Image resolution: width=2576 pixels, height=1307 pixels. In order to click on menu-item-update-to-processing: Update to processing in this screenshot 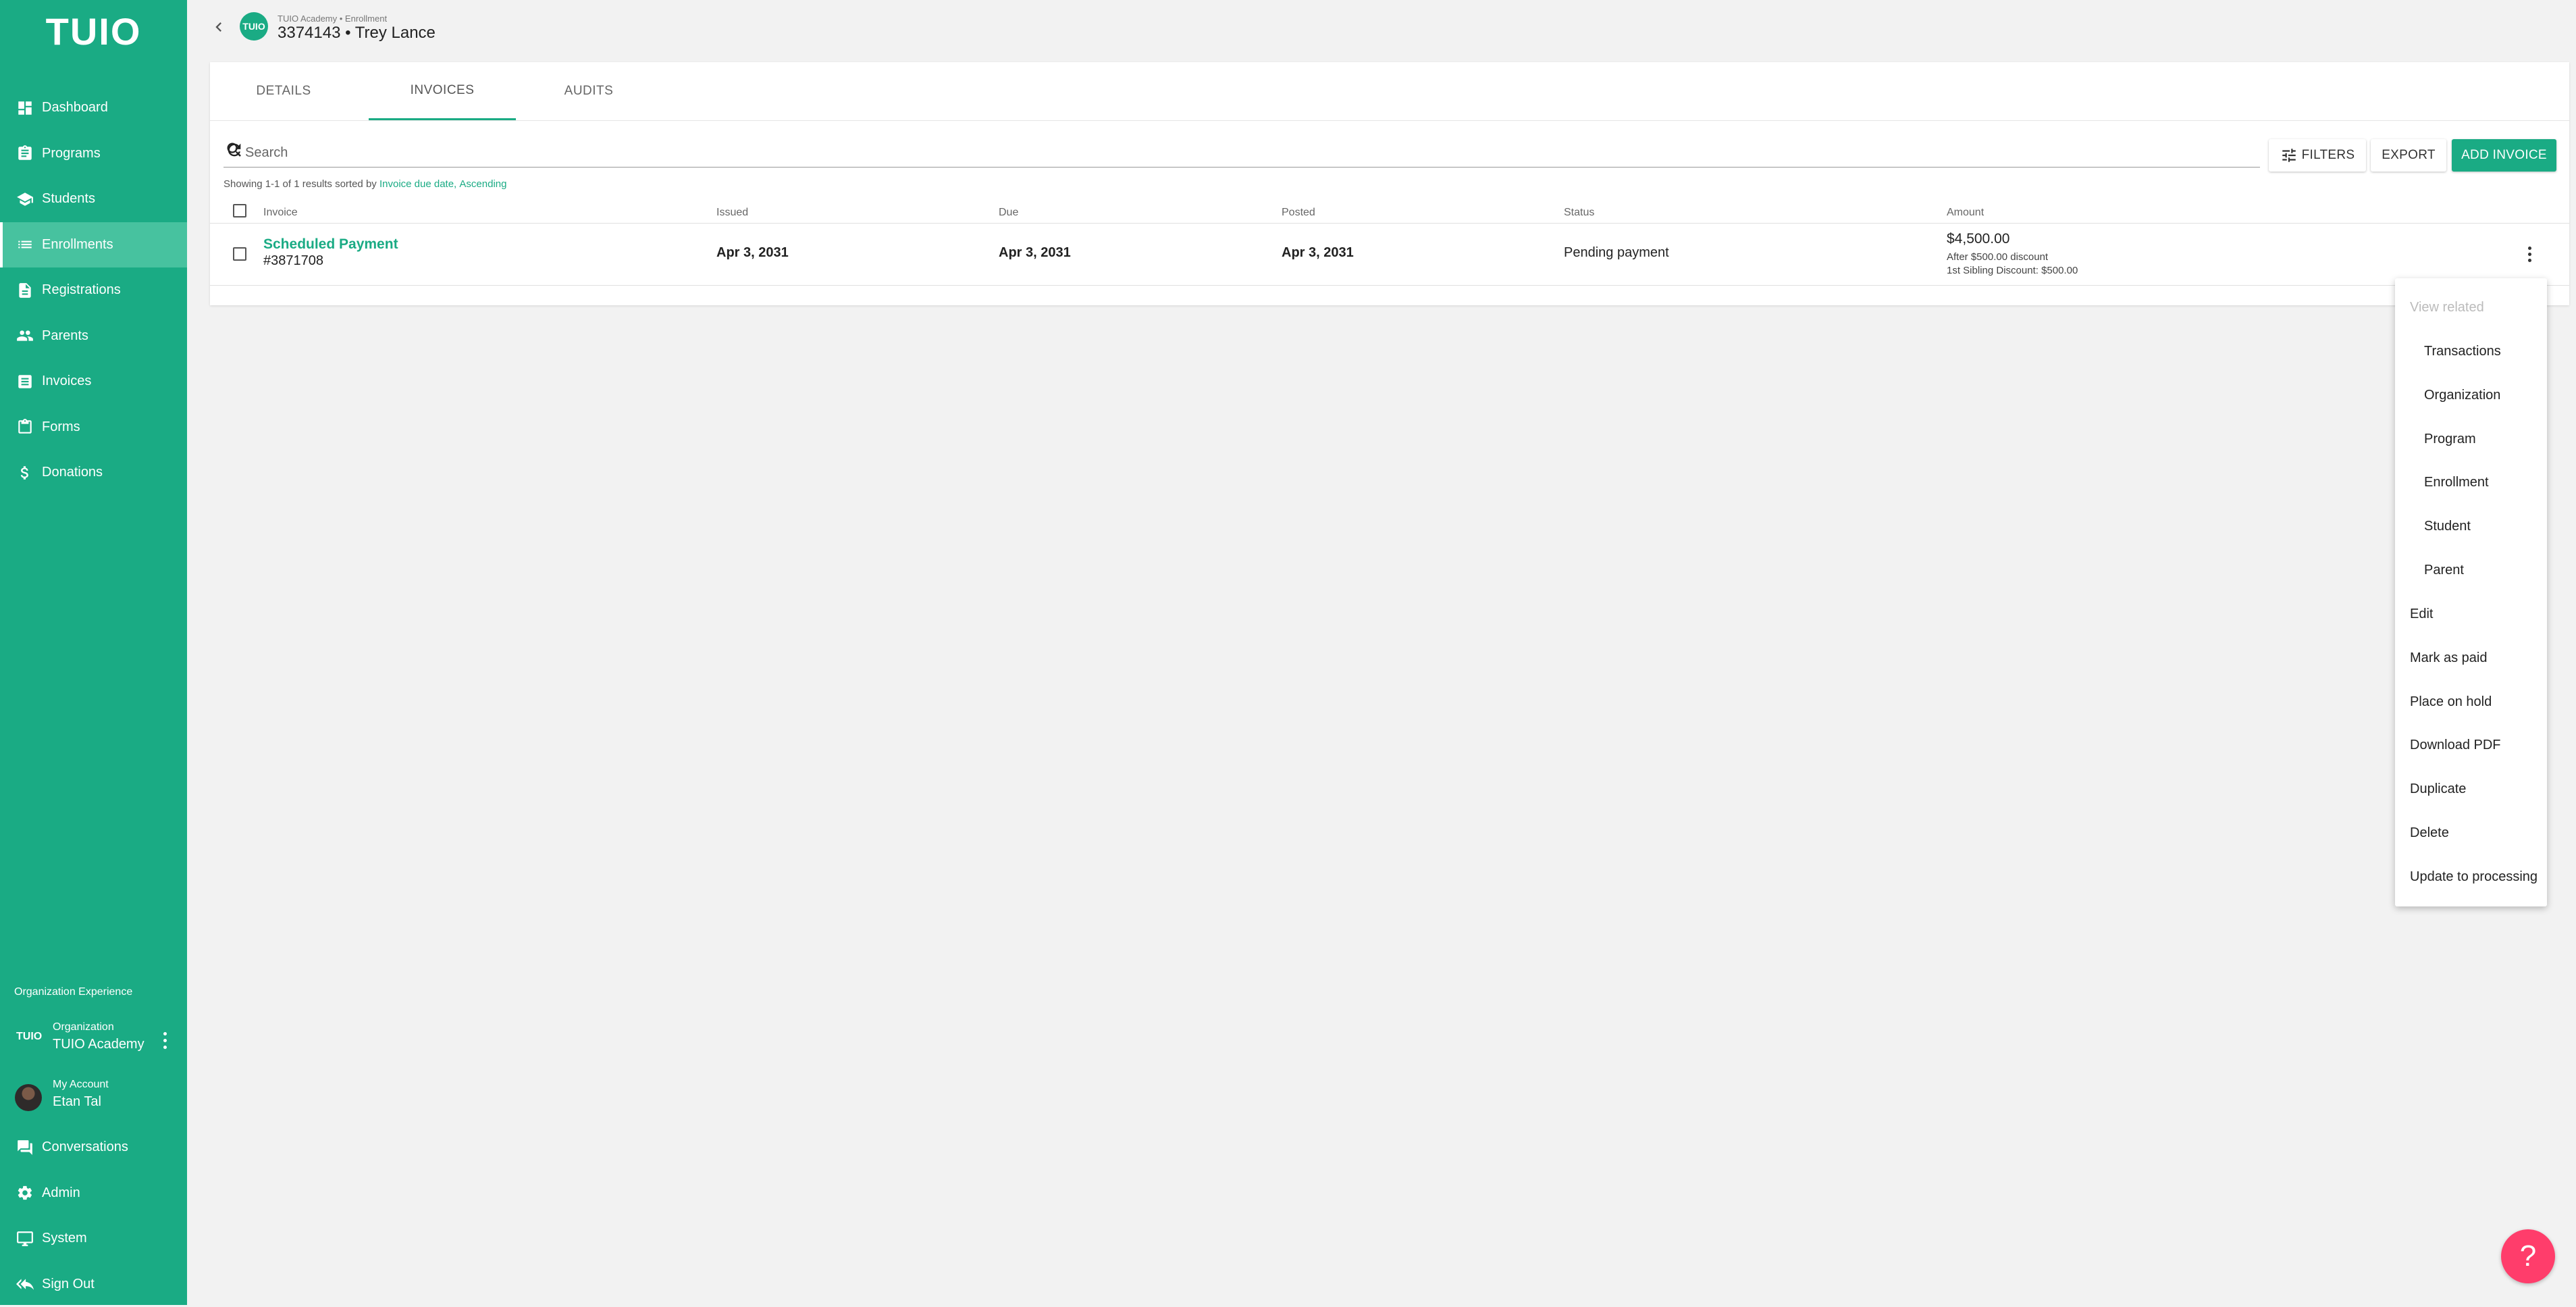, I will do `click(2471, 876)`.